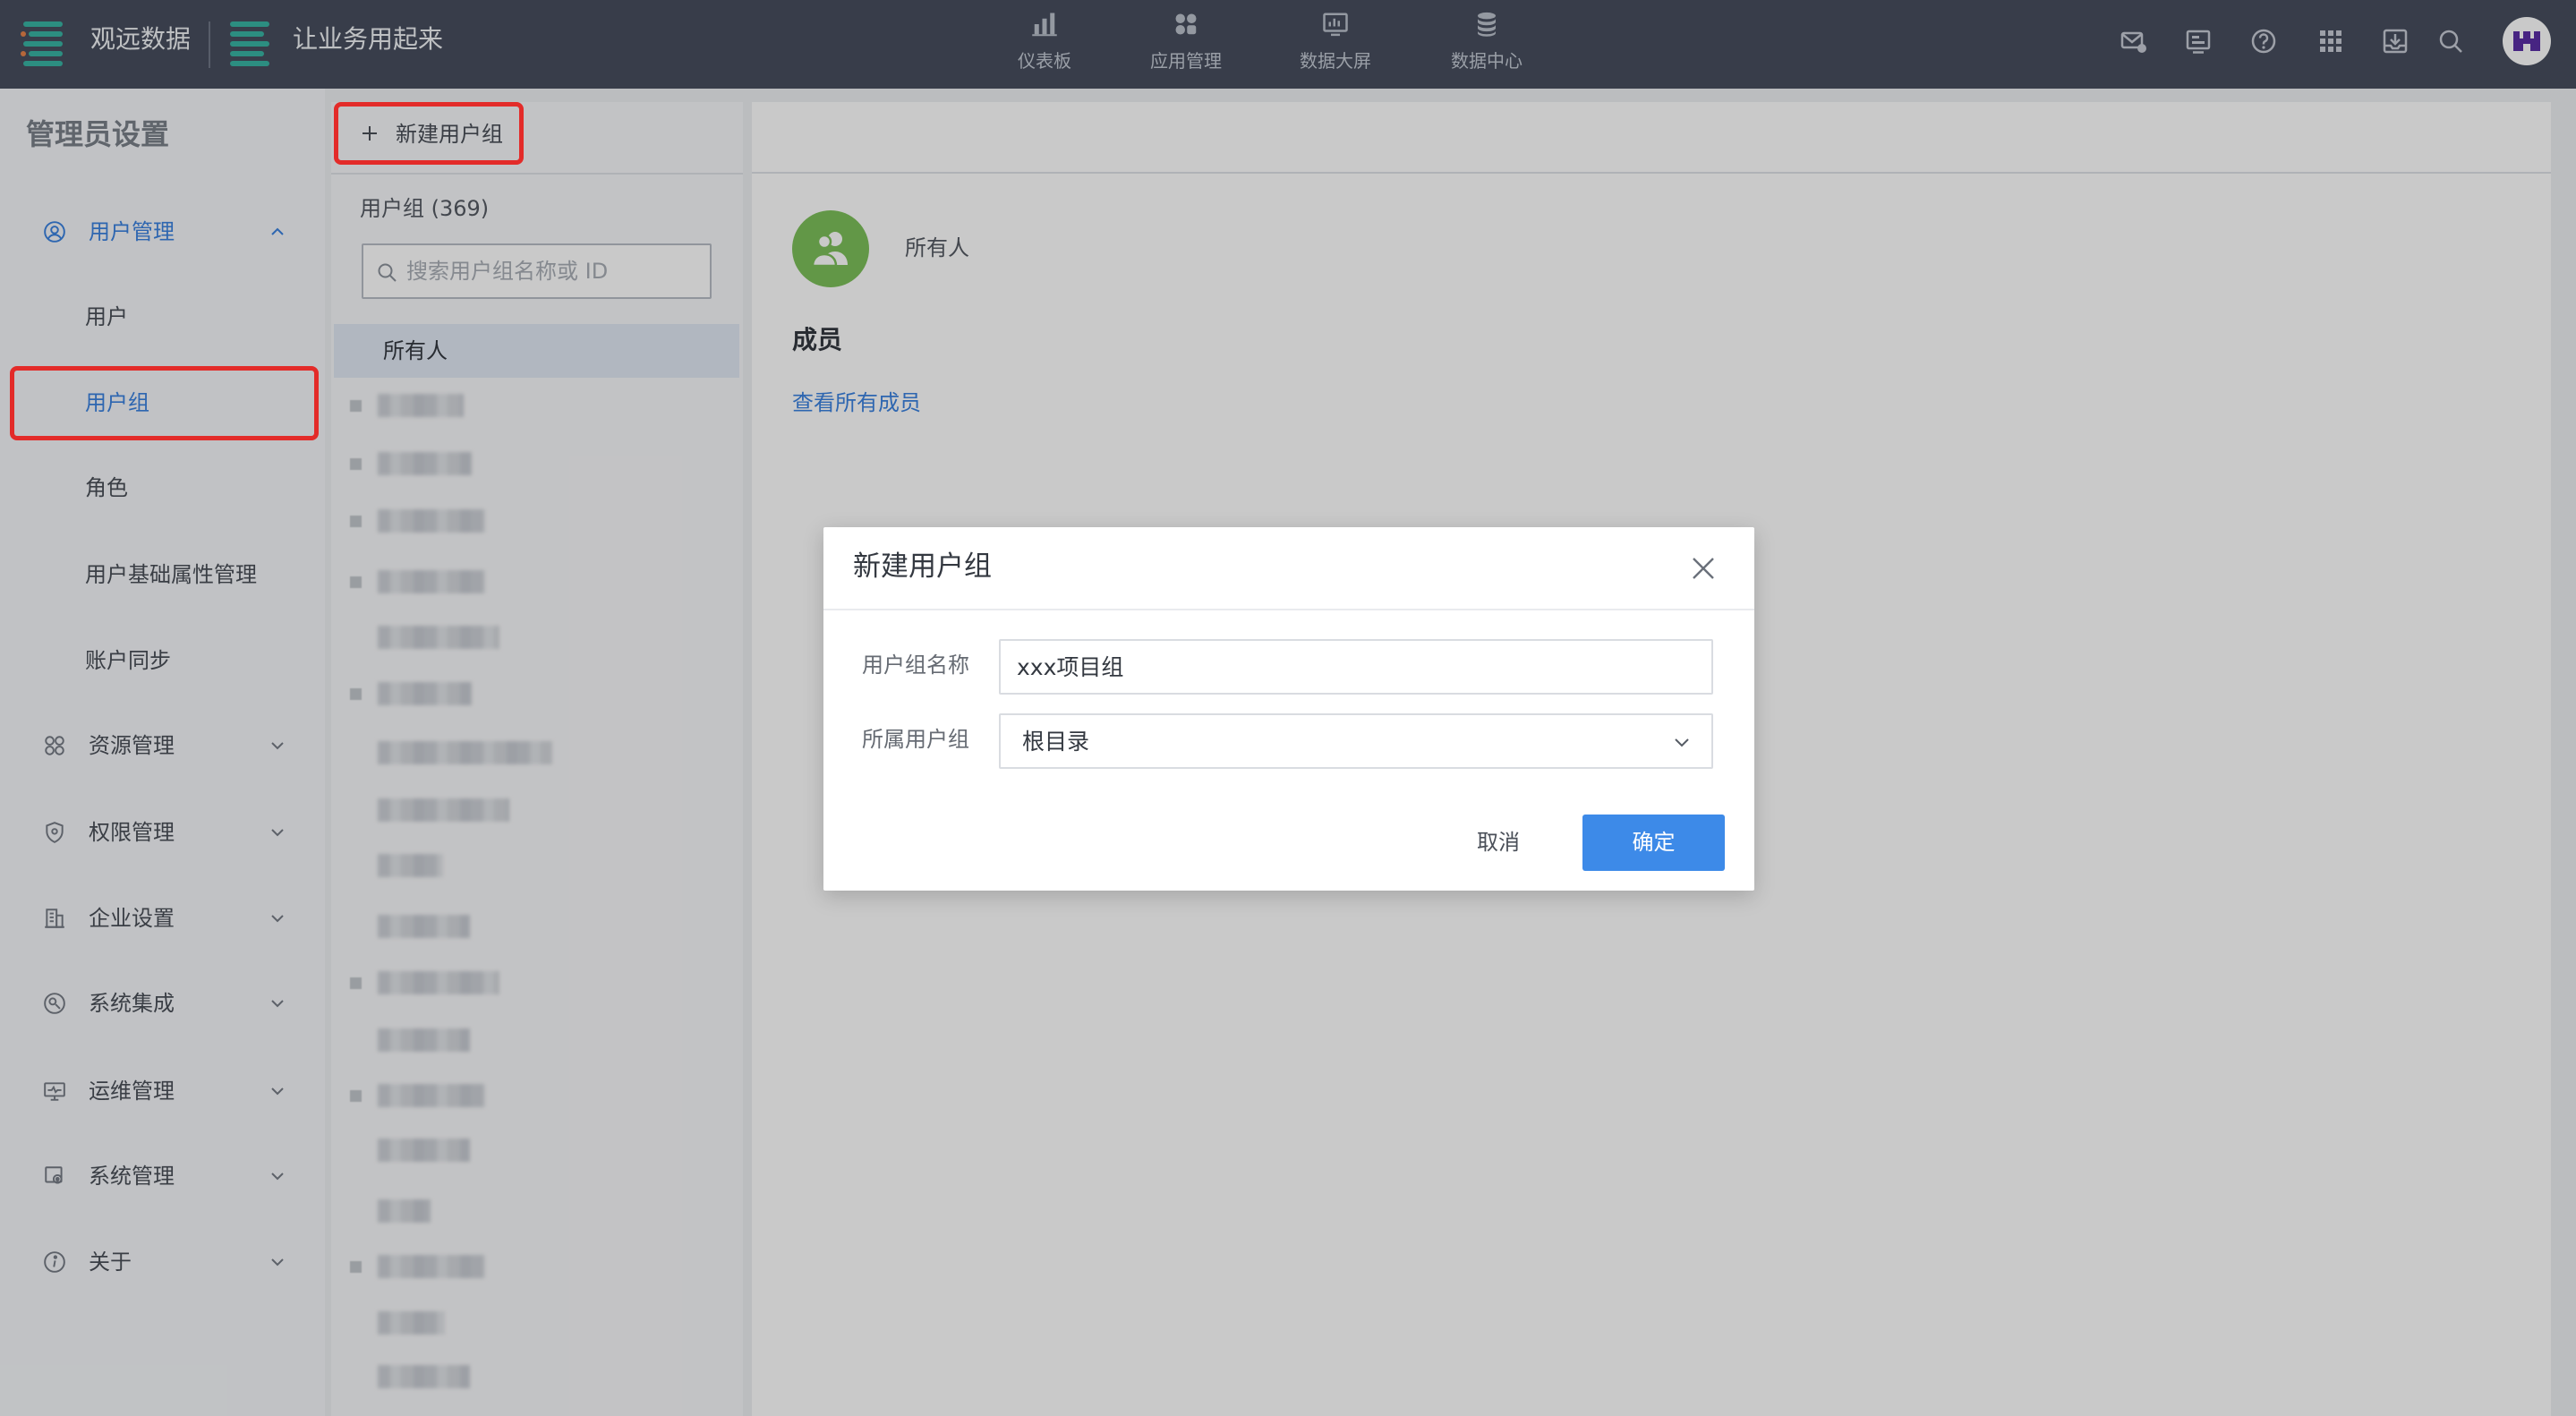 The height and width of the screenshot is (1416, 2576). Describe the element at coordinates (1070, 667) in the screenshot. I see `group-name-value: xxx项目组` at that location.